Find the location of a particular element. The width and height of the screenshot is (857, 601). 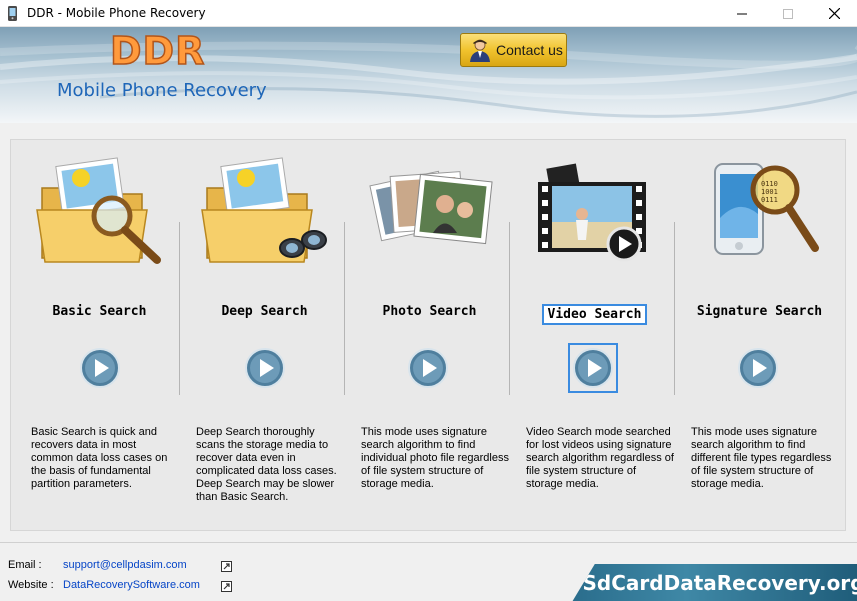

site-banner: SdCardDataRecovery.org is located at coordinates (714, 582).